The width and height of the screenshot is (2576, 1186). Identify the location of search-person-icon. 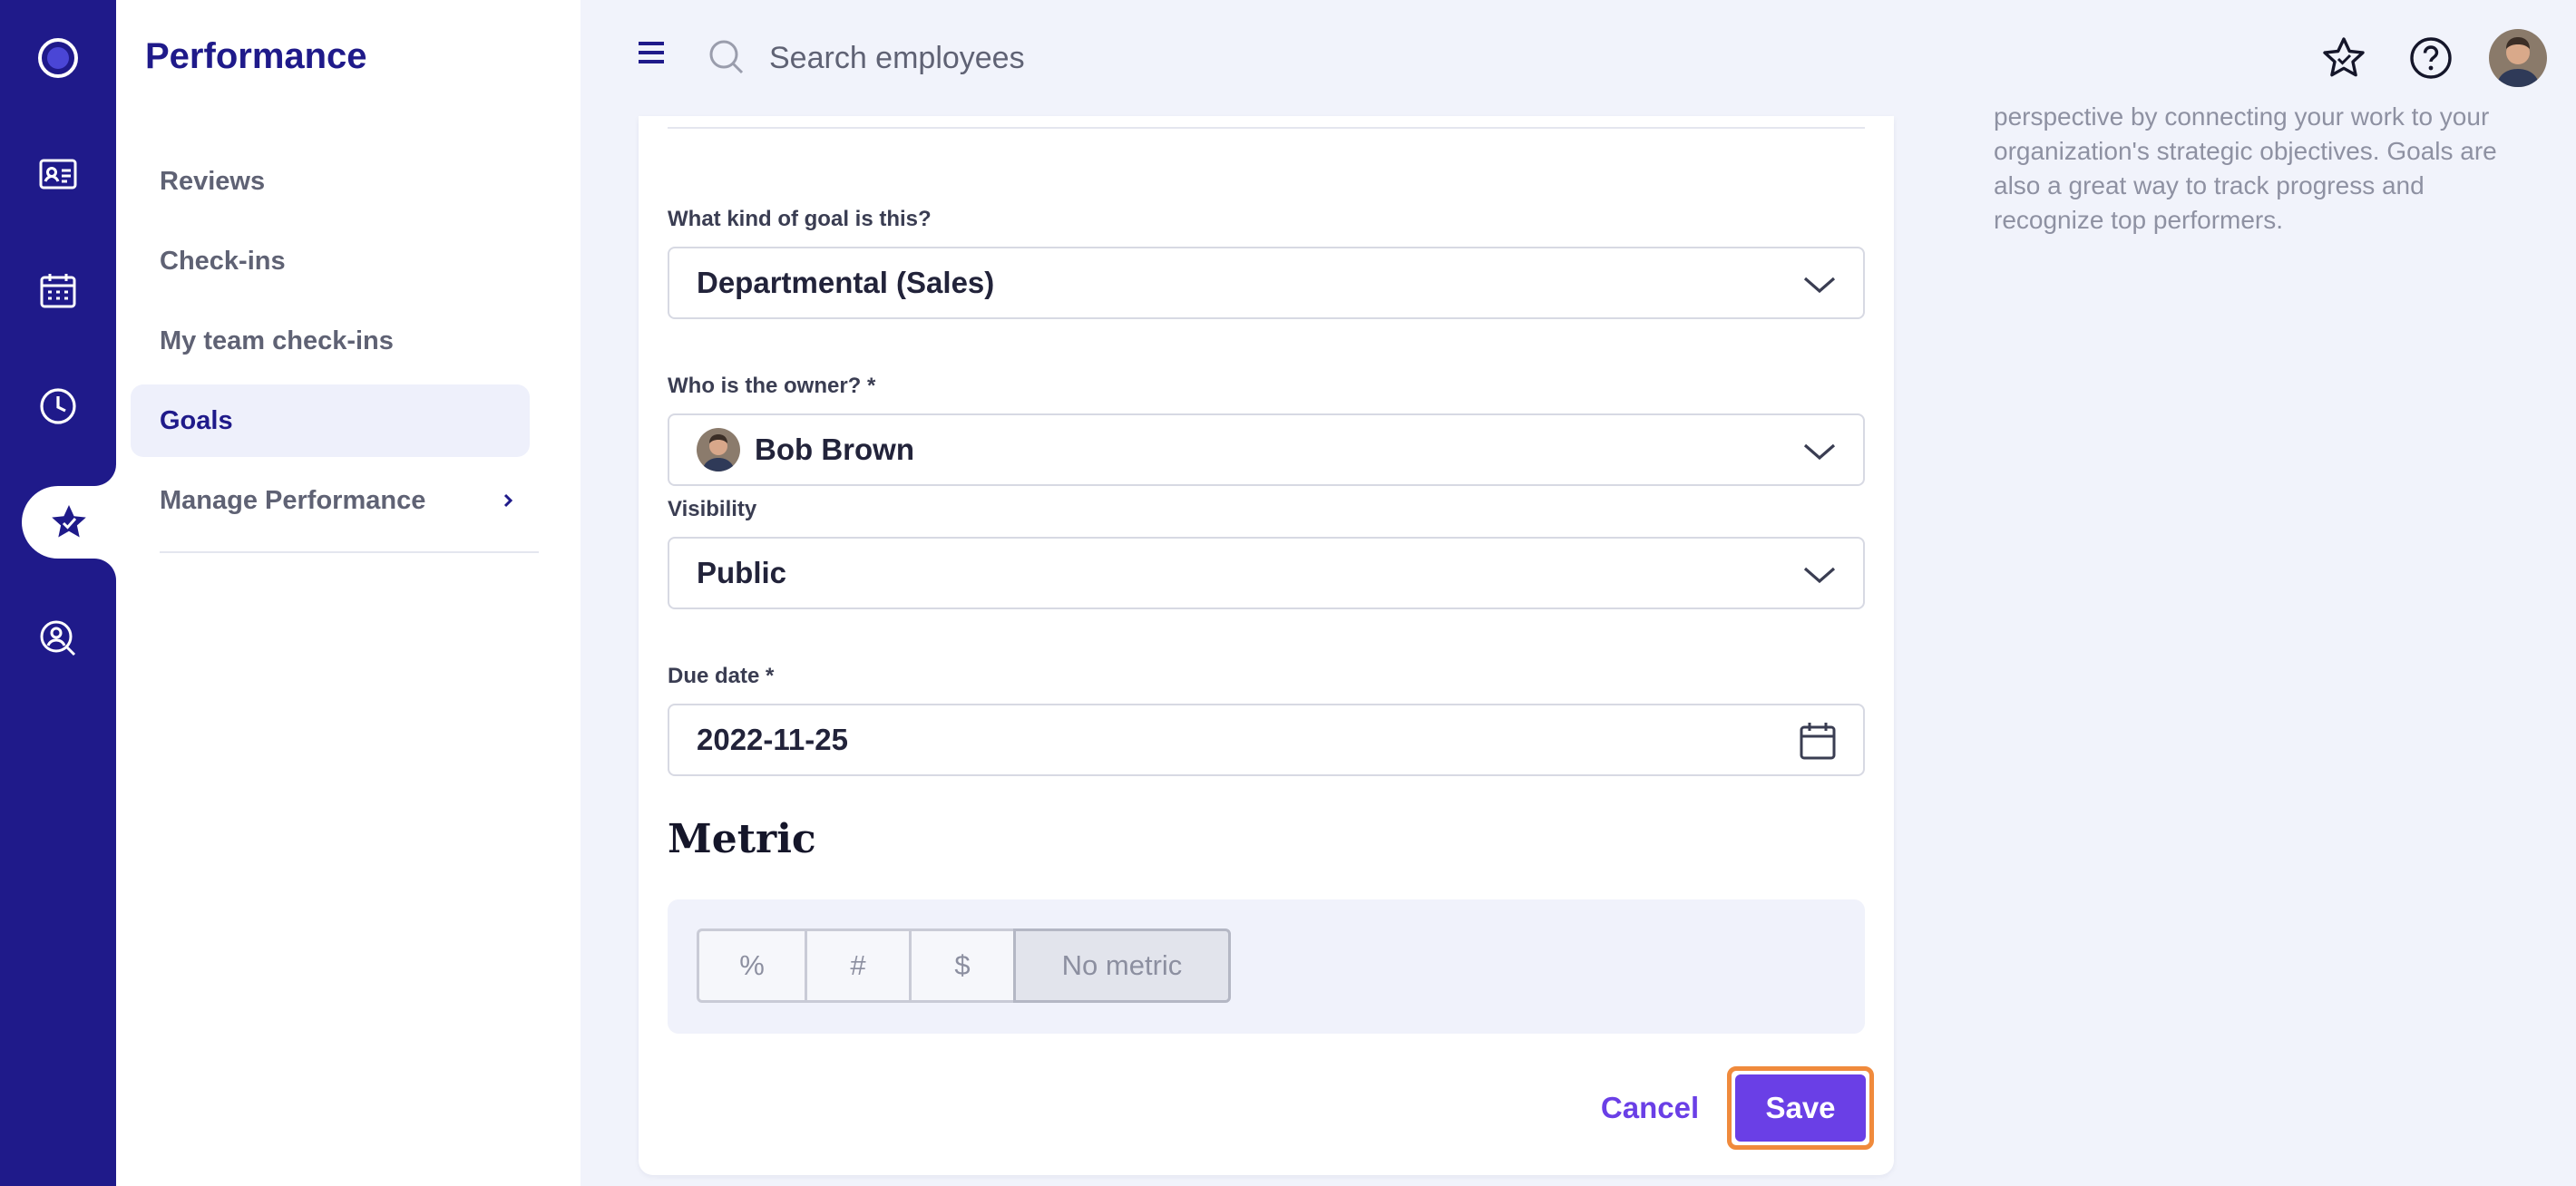
(58, 638).